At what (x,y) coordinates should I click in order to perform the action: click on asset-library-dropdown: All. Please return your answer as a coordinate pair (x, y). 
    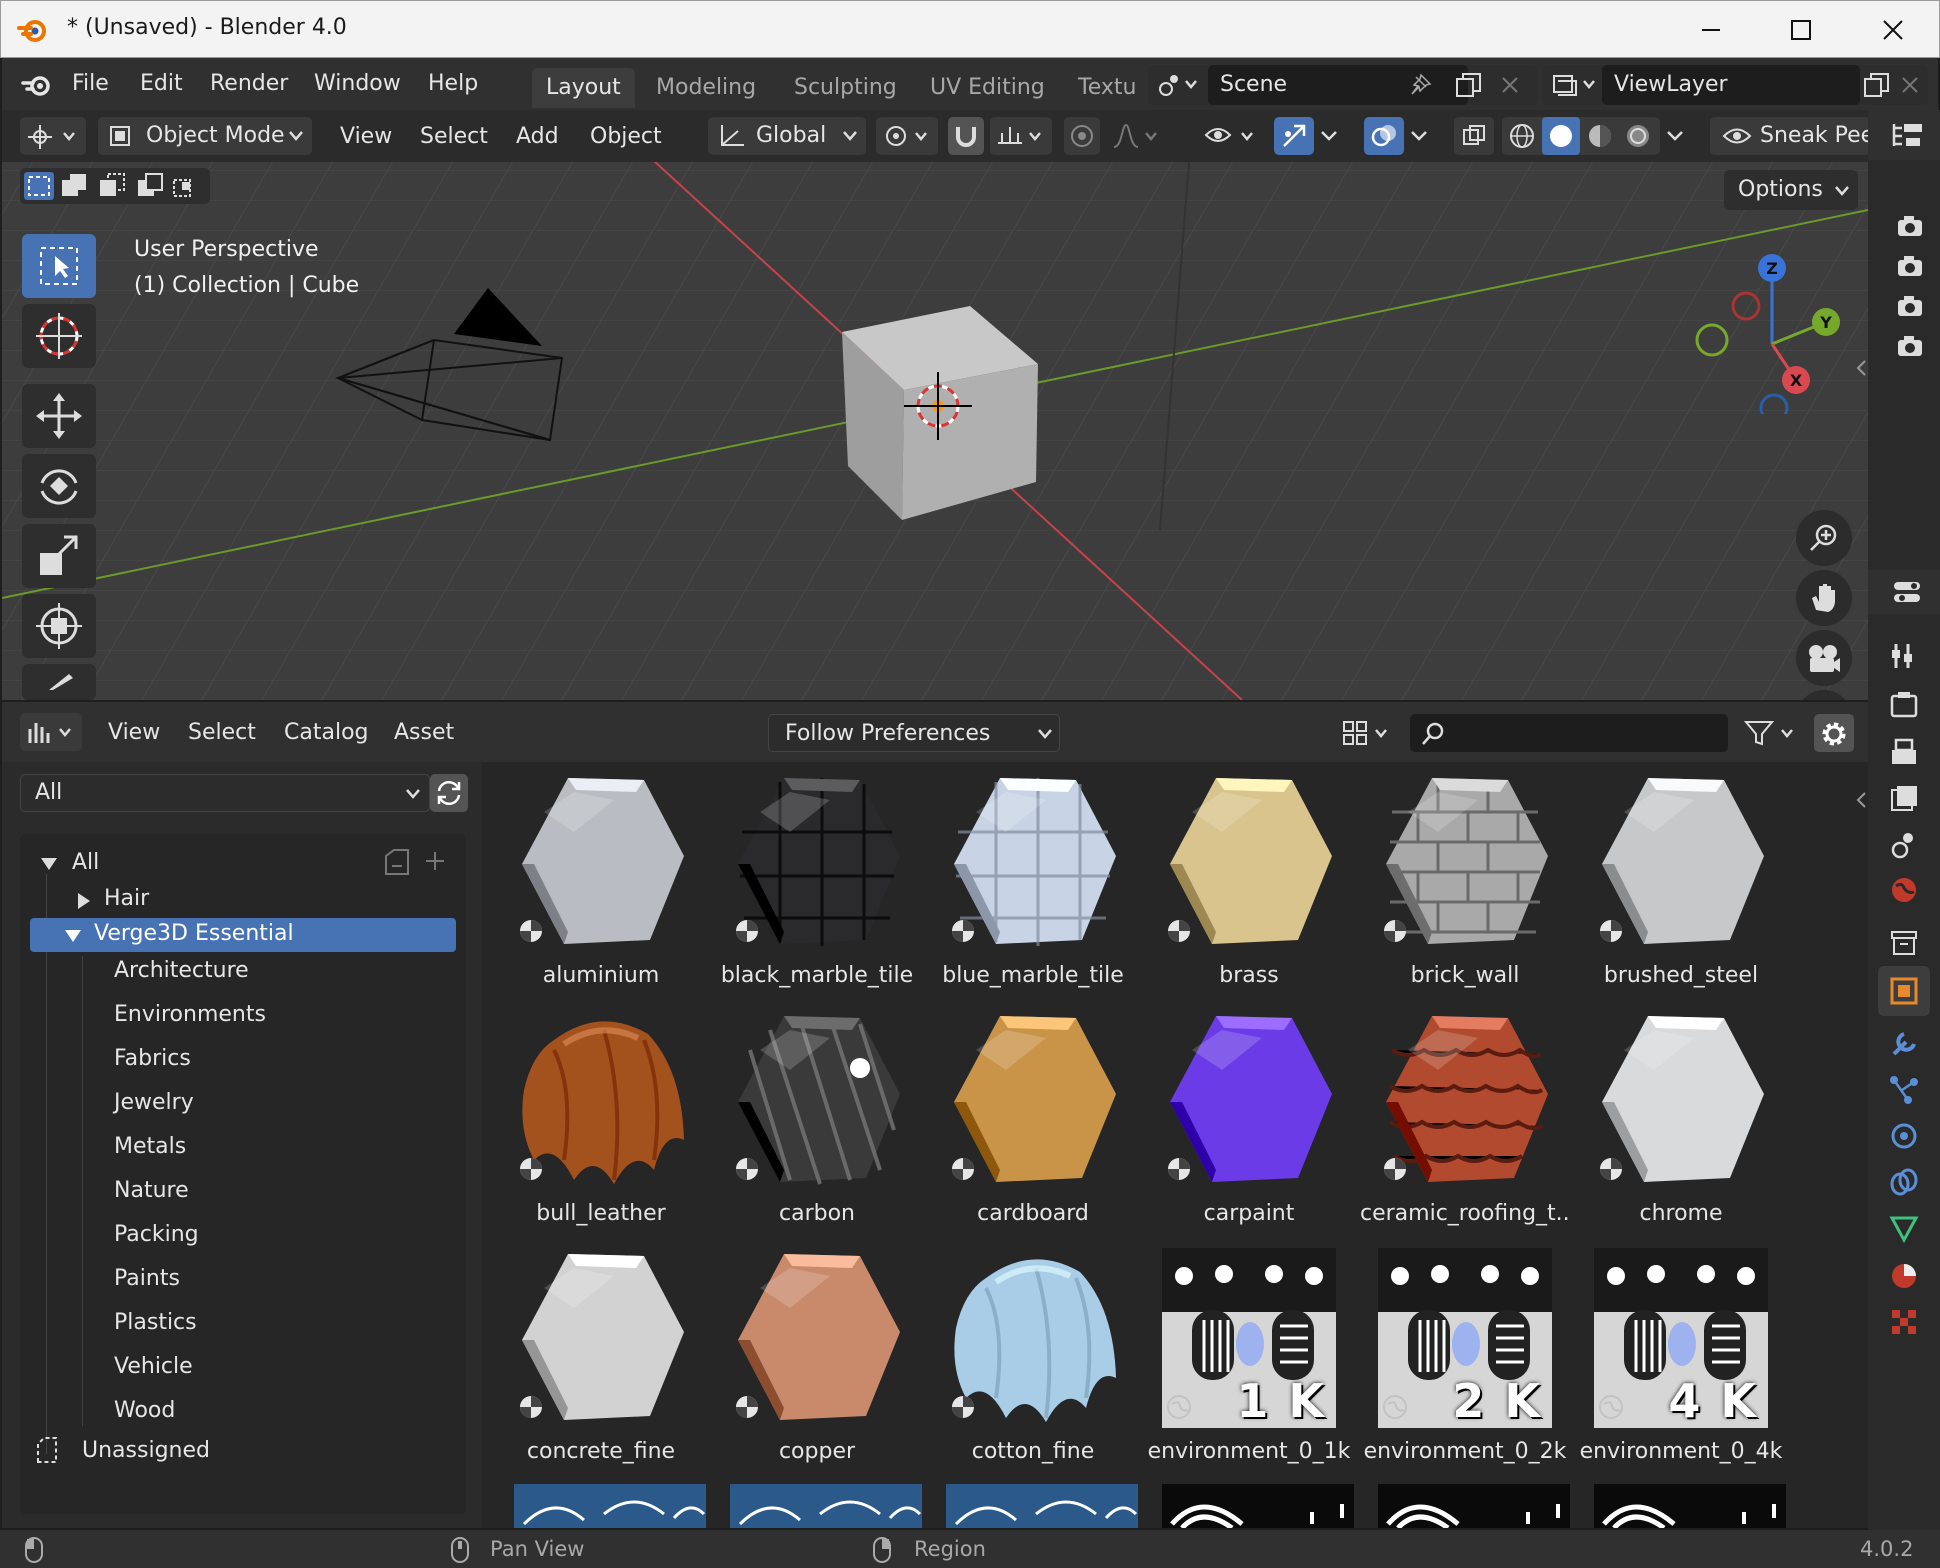
    Looking at the image, I should click on (225, 793).